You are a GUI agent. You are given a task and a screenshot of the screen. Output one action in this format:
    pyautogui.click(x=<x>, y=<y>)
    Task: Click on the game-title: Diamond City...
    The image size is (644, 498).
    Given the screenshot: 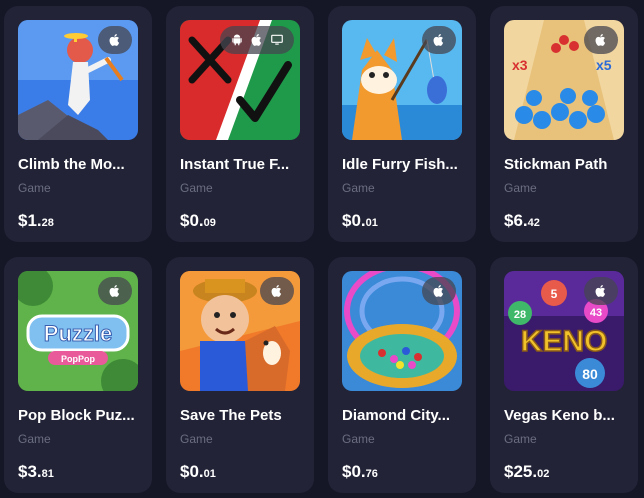 What is the action you would take?
    pyautogui.click(x=403, y=415)
    